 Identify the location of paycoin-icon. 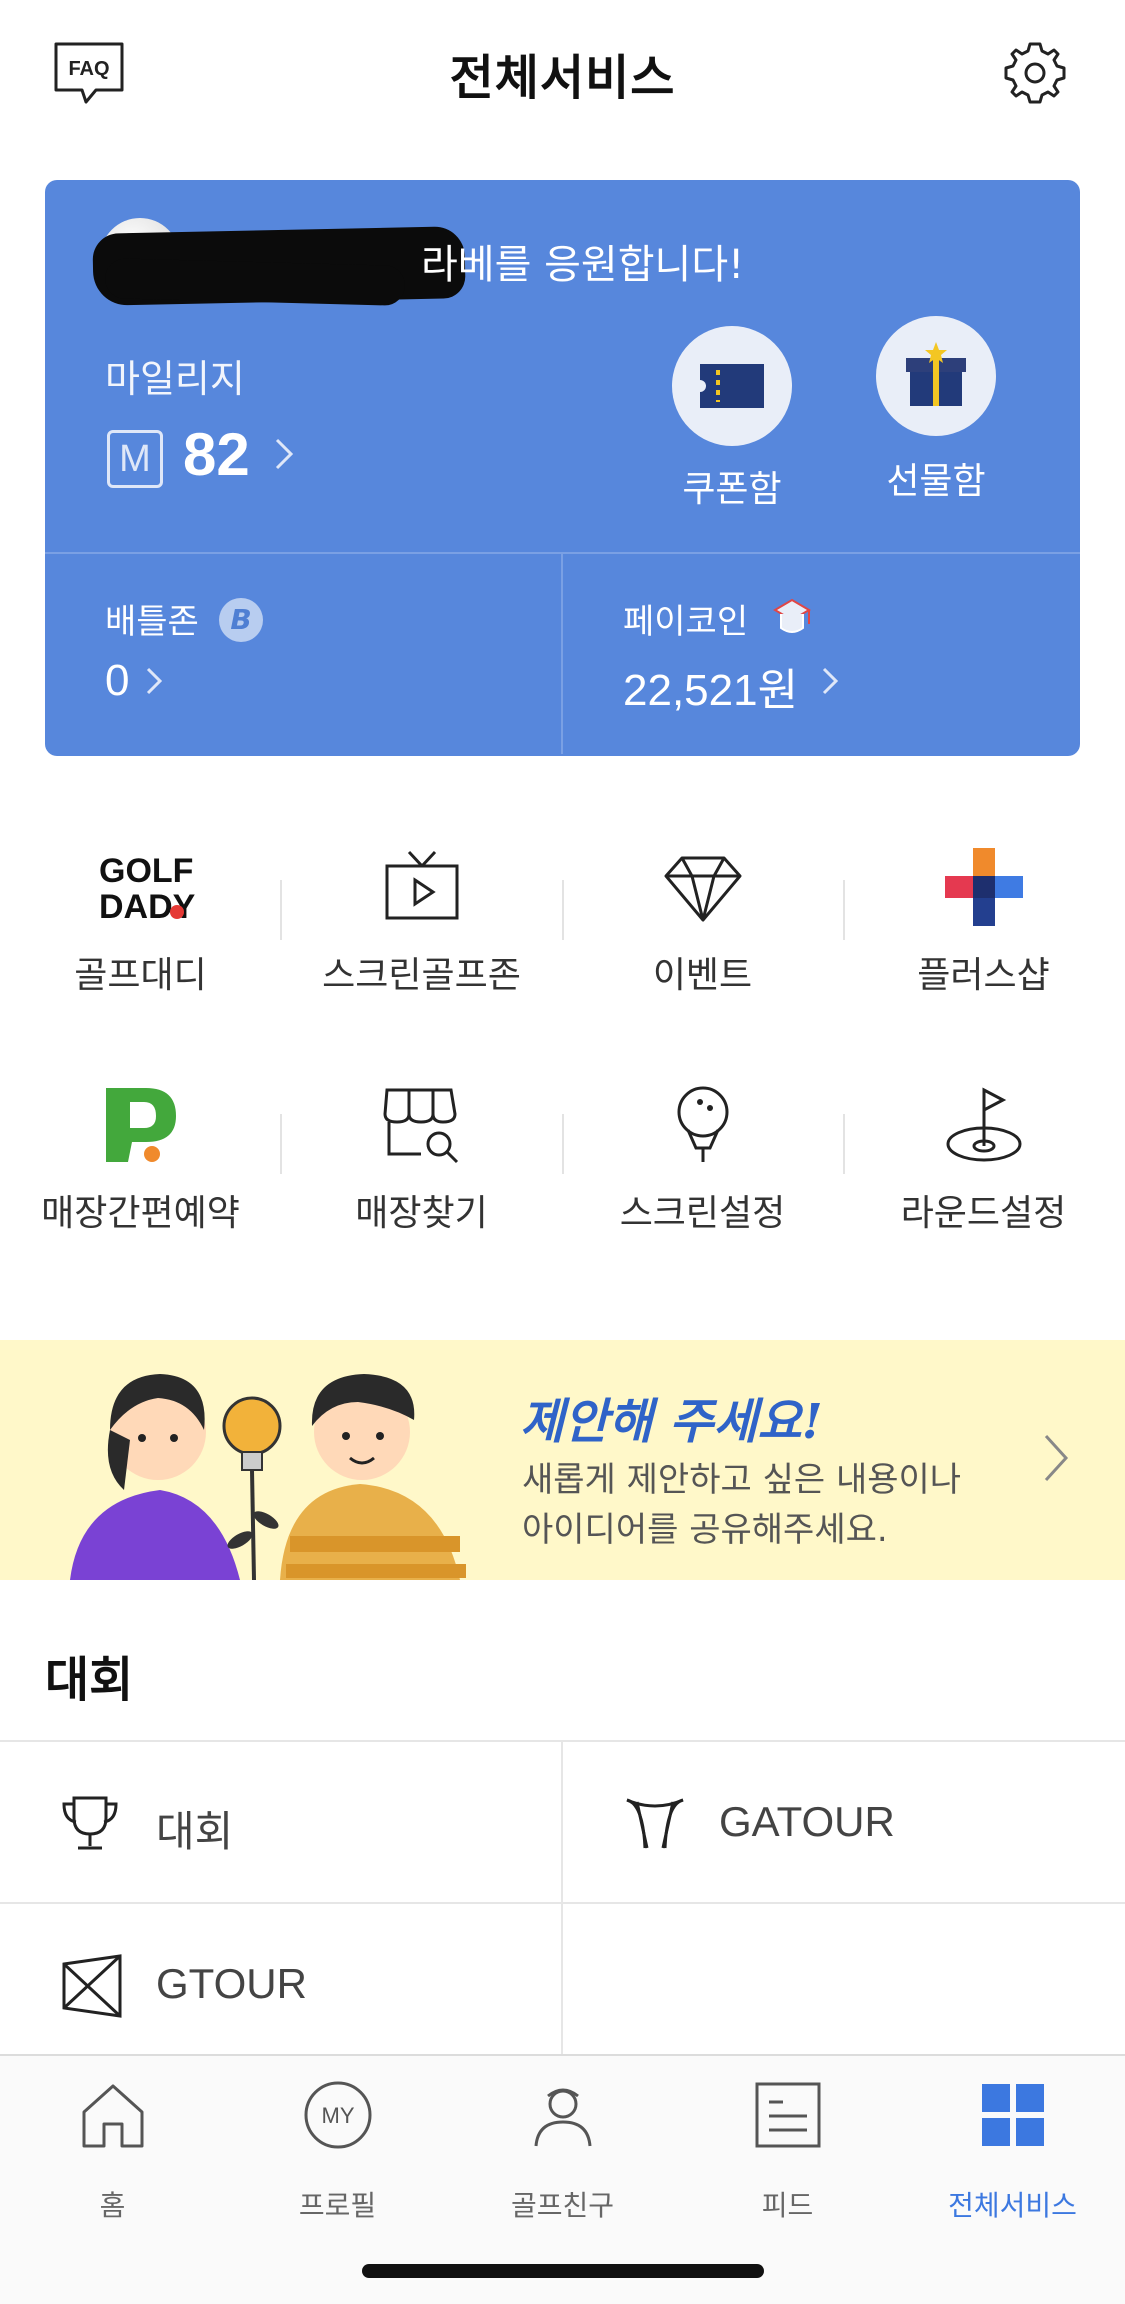
(792, 615).